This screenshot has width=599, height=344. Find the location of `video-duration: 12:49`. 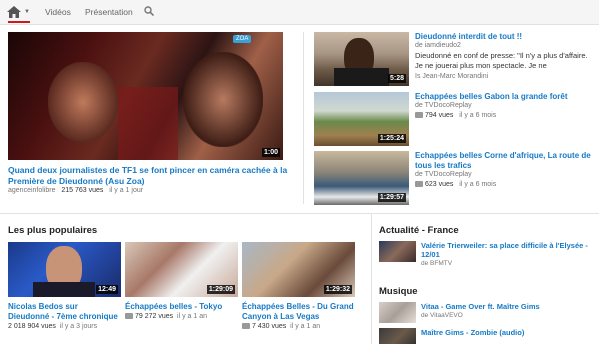

video-duration: 12:49 is located at coordinates (107, 289).